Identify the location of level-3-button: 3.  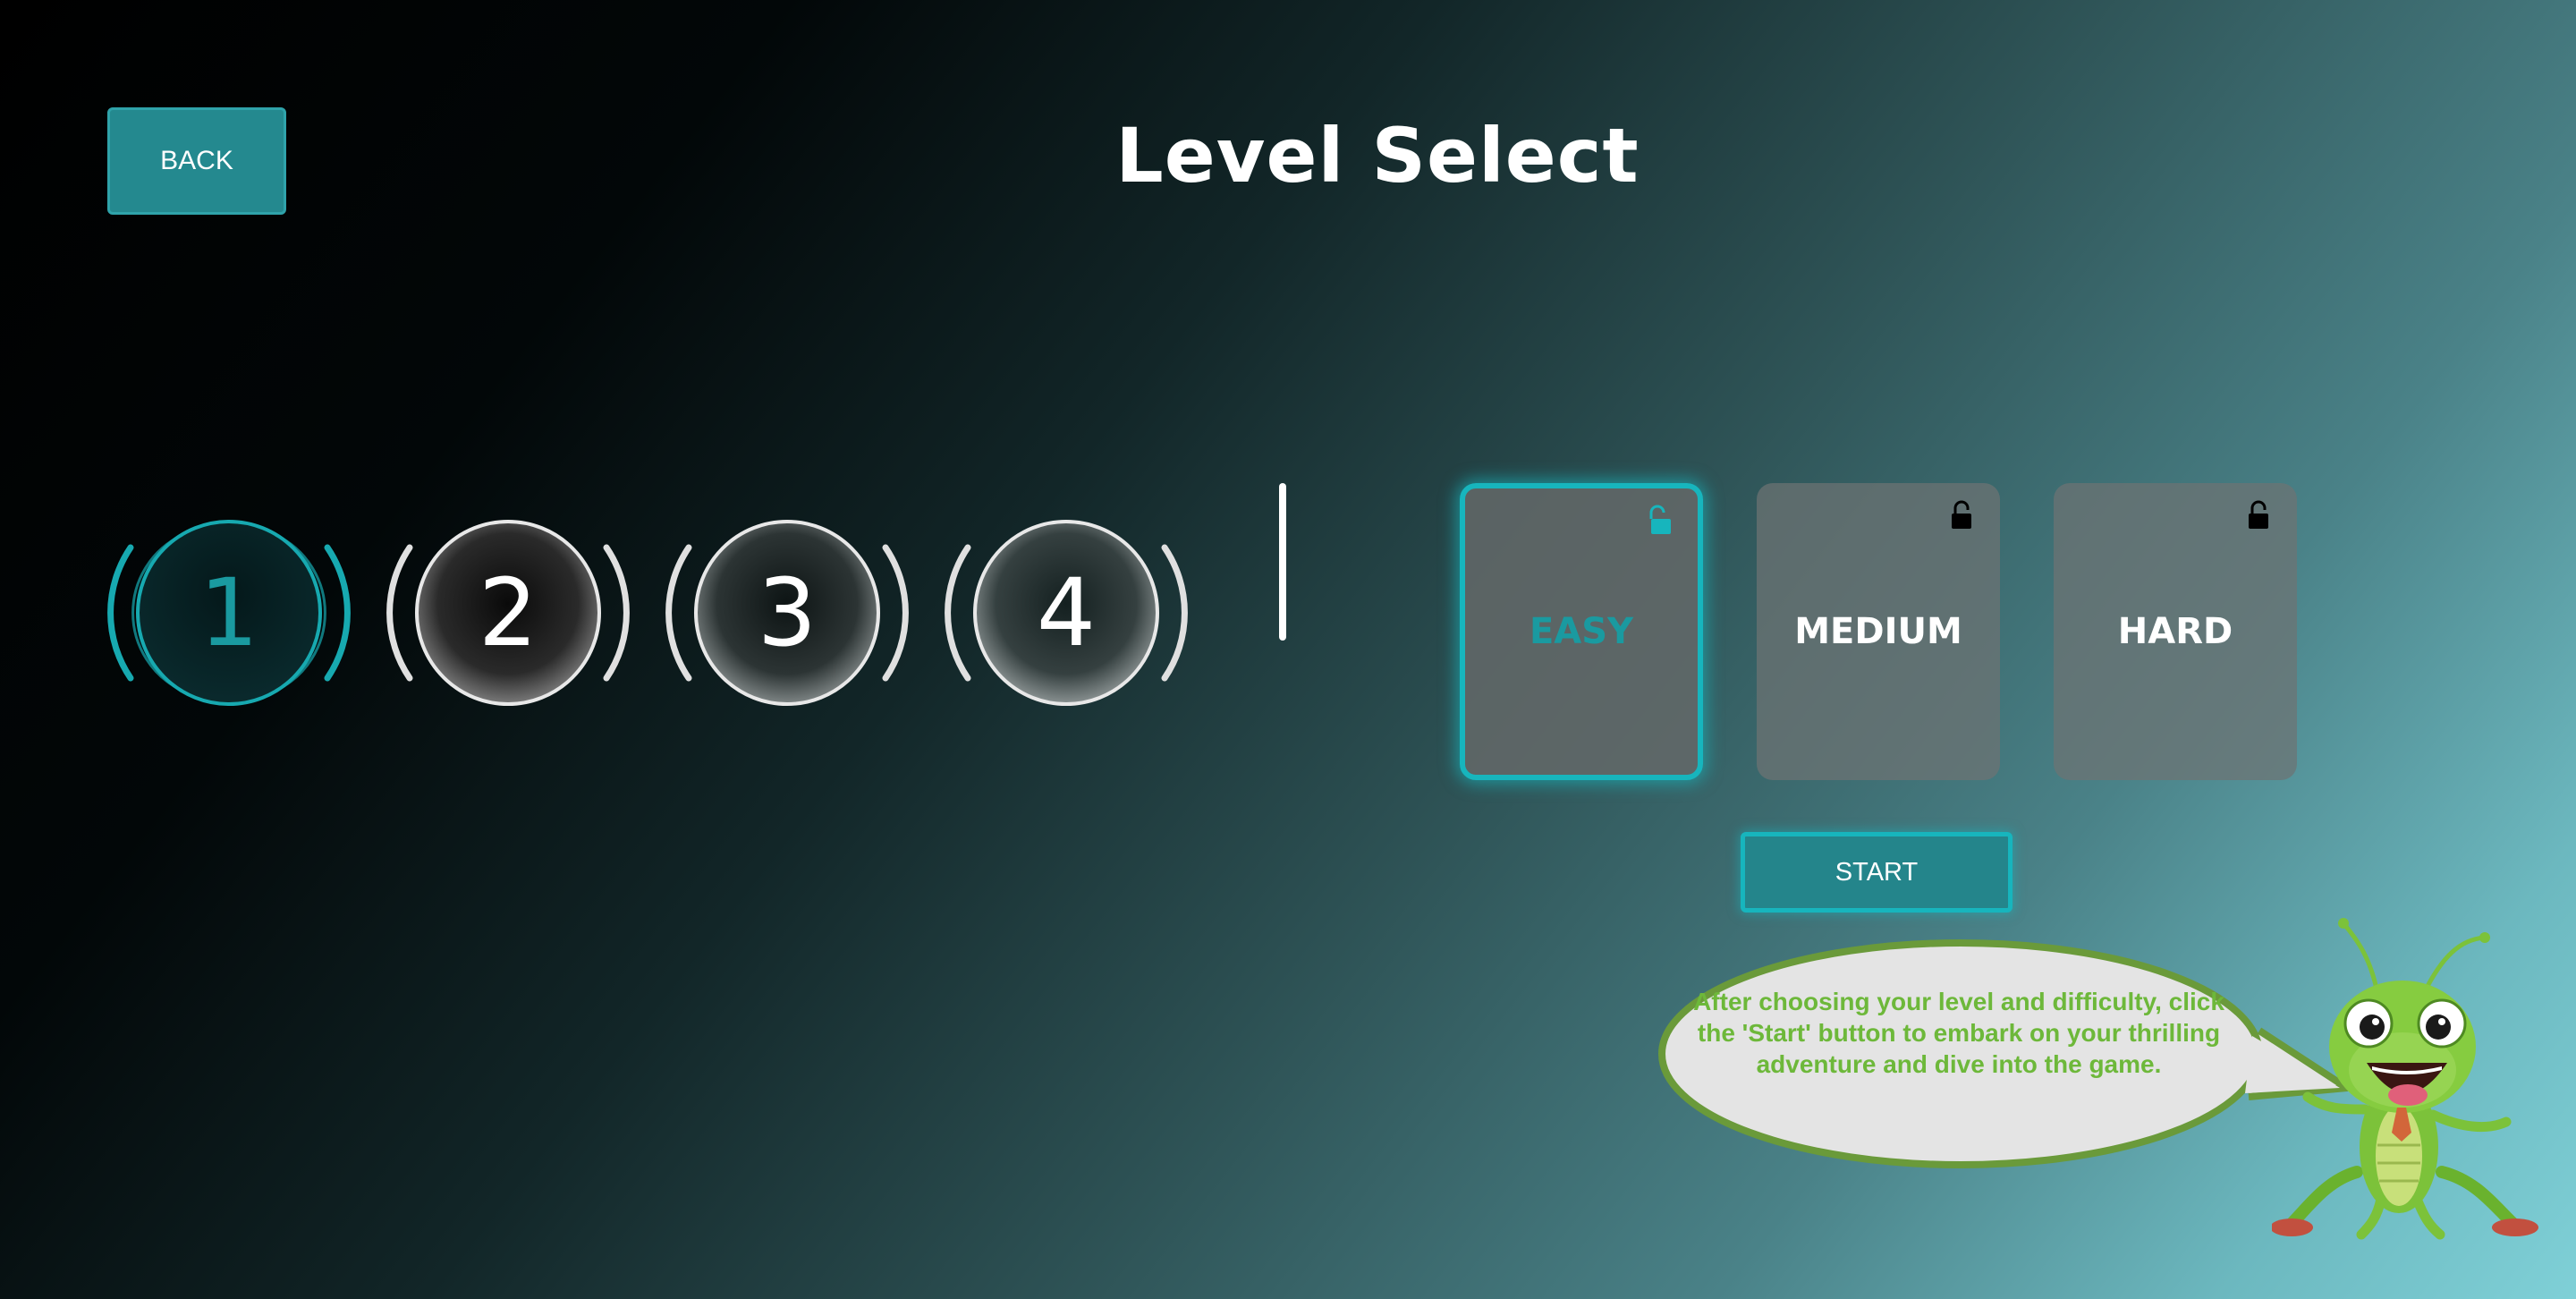
(787, 613).